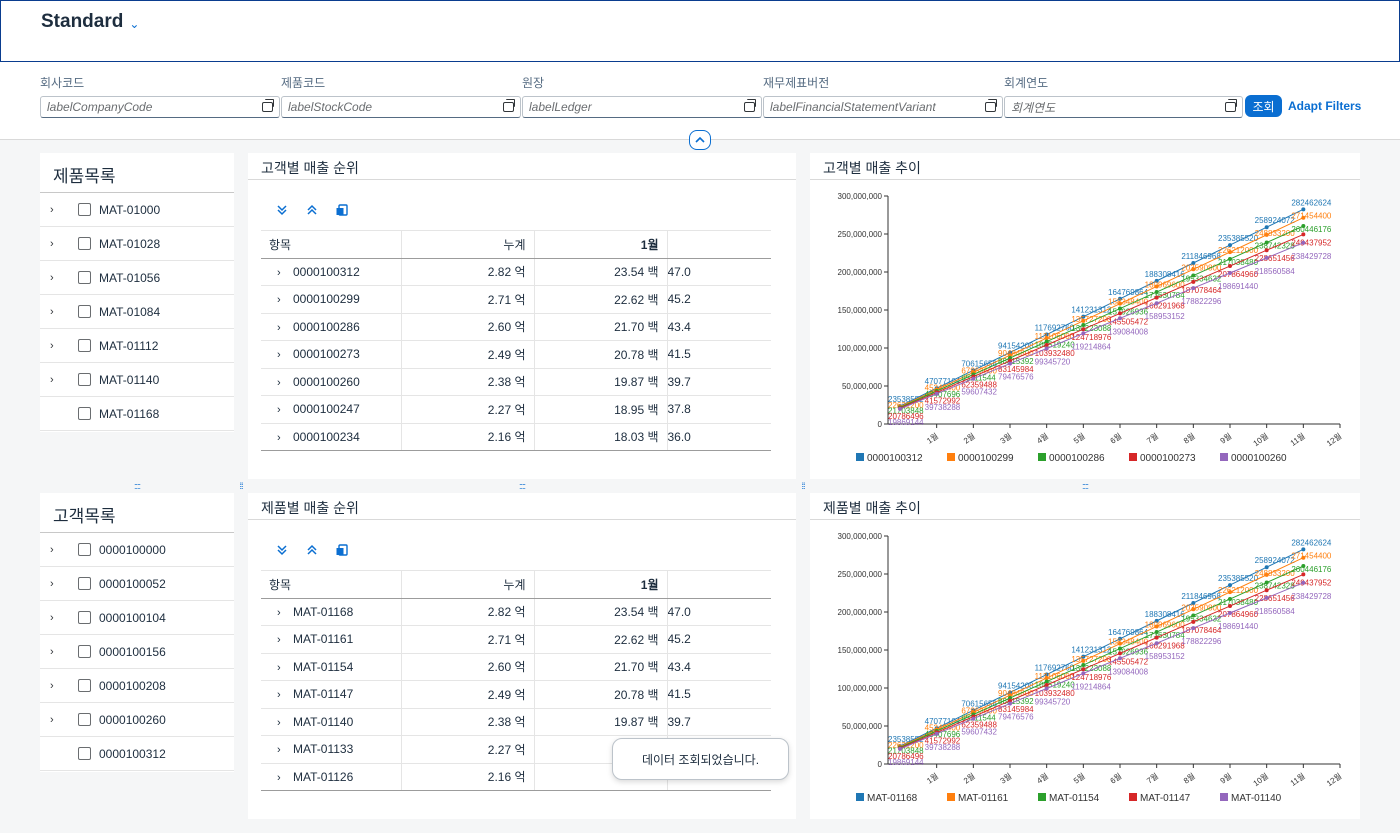 This screenshot has height=833, width=1400. I want to click on variant-selector: Standard ⌄, so click(90, 22).